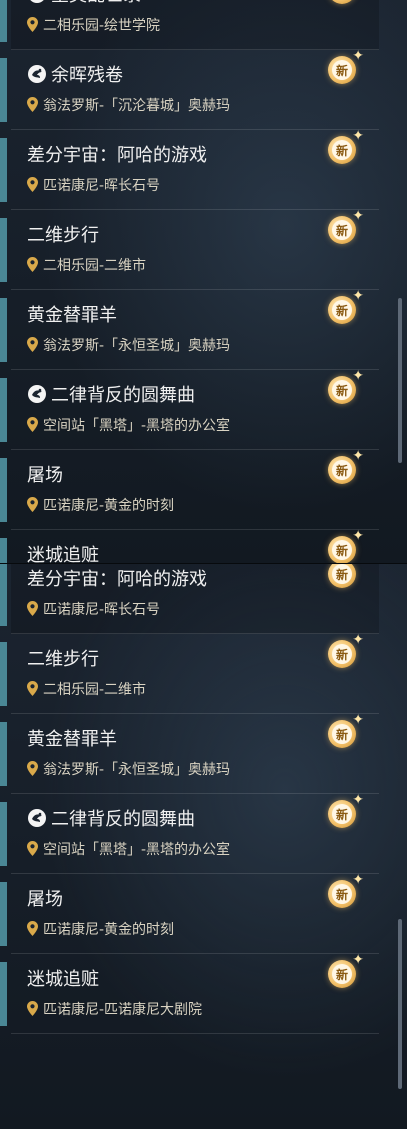 This screenshot has width=407, height=1129. I want to click on quest-list-item: 迷城追赃匹诺康尼-匹诺康尼大剧院新✦, so click(203, 546).